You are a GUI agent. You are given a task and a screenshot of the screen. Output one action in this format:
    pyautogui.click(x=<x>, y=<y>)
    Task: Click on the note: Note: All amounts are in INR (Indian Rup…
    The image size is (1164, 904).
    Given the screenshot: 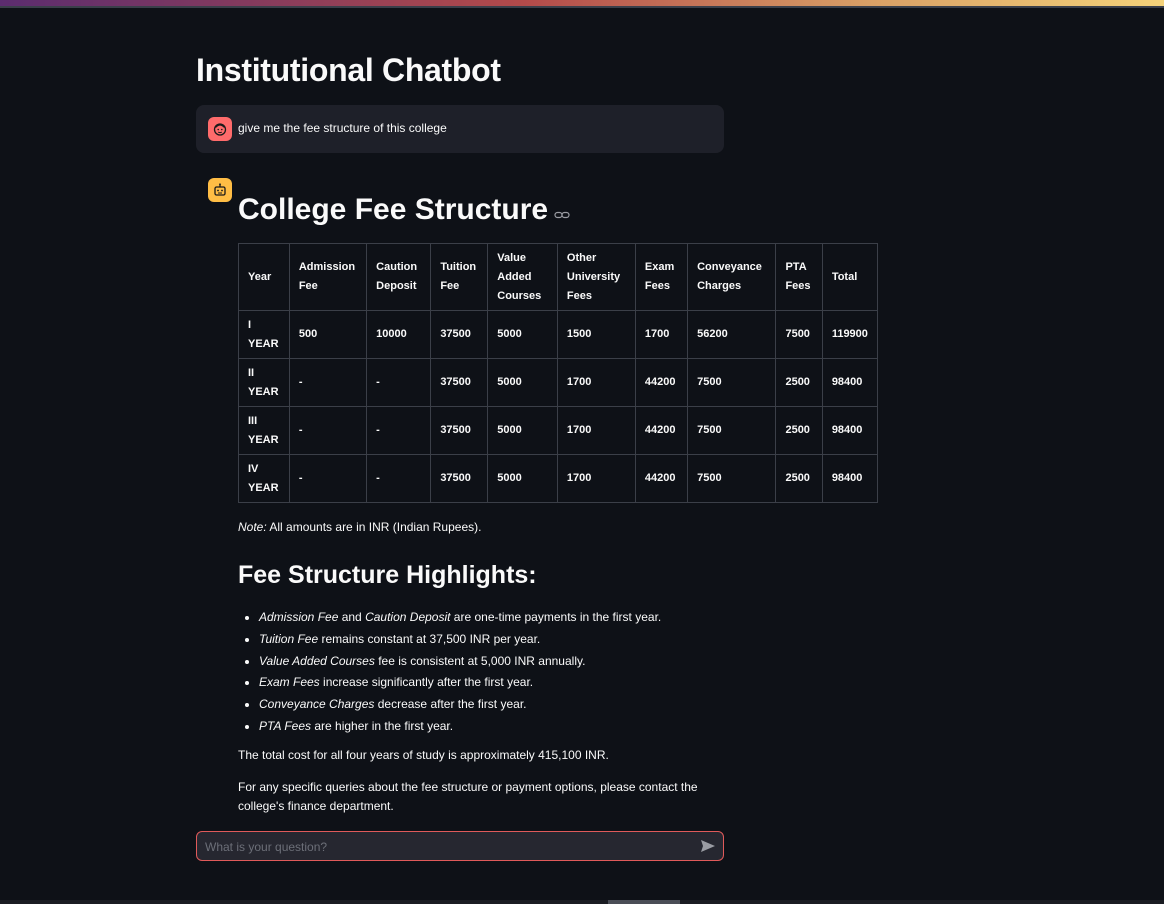 What is the action you would take?
    pyautogui.click(x=359, y=527)
    